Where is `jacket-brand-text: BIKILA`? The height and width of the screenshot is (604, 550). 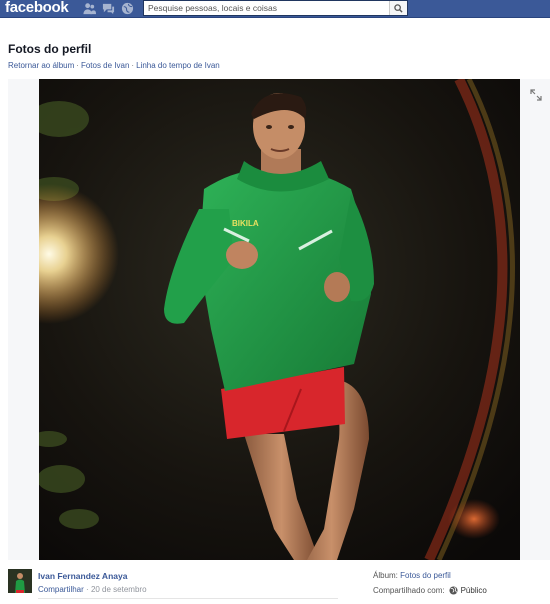
jacket-brand-text: BIKILA is located at coordinates (245, 223).